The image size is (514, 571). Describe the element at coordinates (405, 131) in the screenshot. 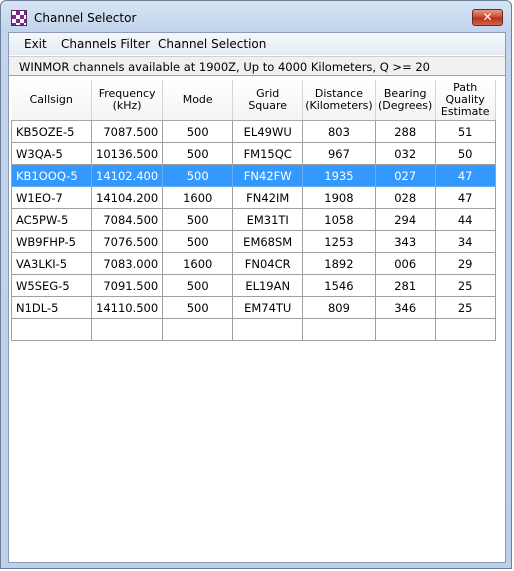

I see `bearing-cell: 288` at that location.